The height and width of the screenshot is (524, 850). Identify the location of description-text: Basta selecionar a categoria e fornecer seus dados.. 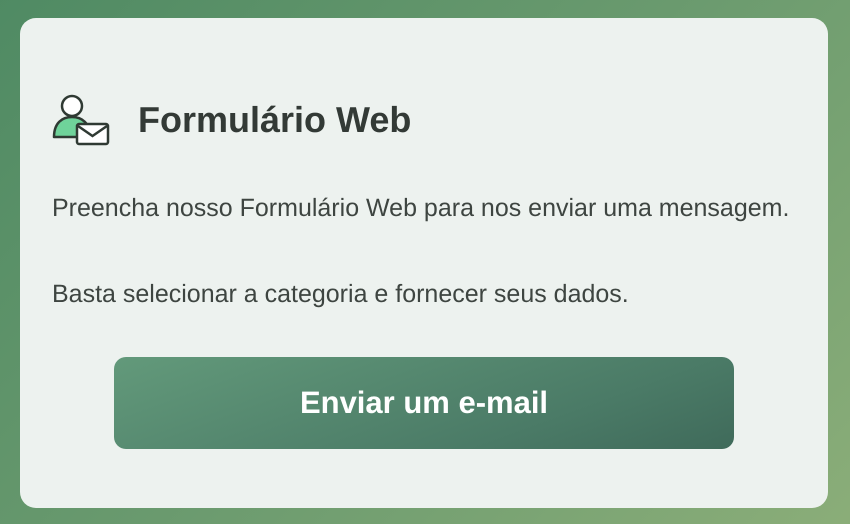
(341, 294).